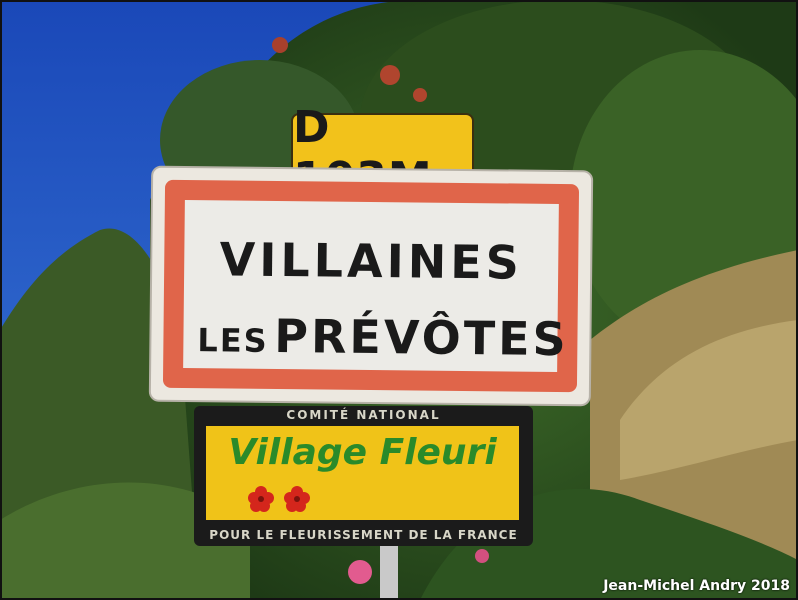 The image size is (798, 600). I want to click on town-name-line2: LES PRÉVÔTES, so click(383, 337).